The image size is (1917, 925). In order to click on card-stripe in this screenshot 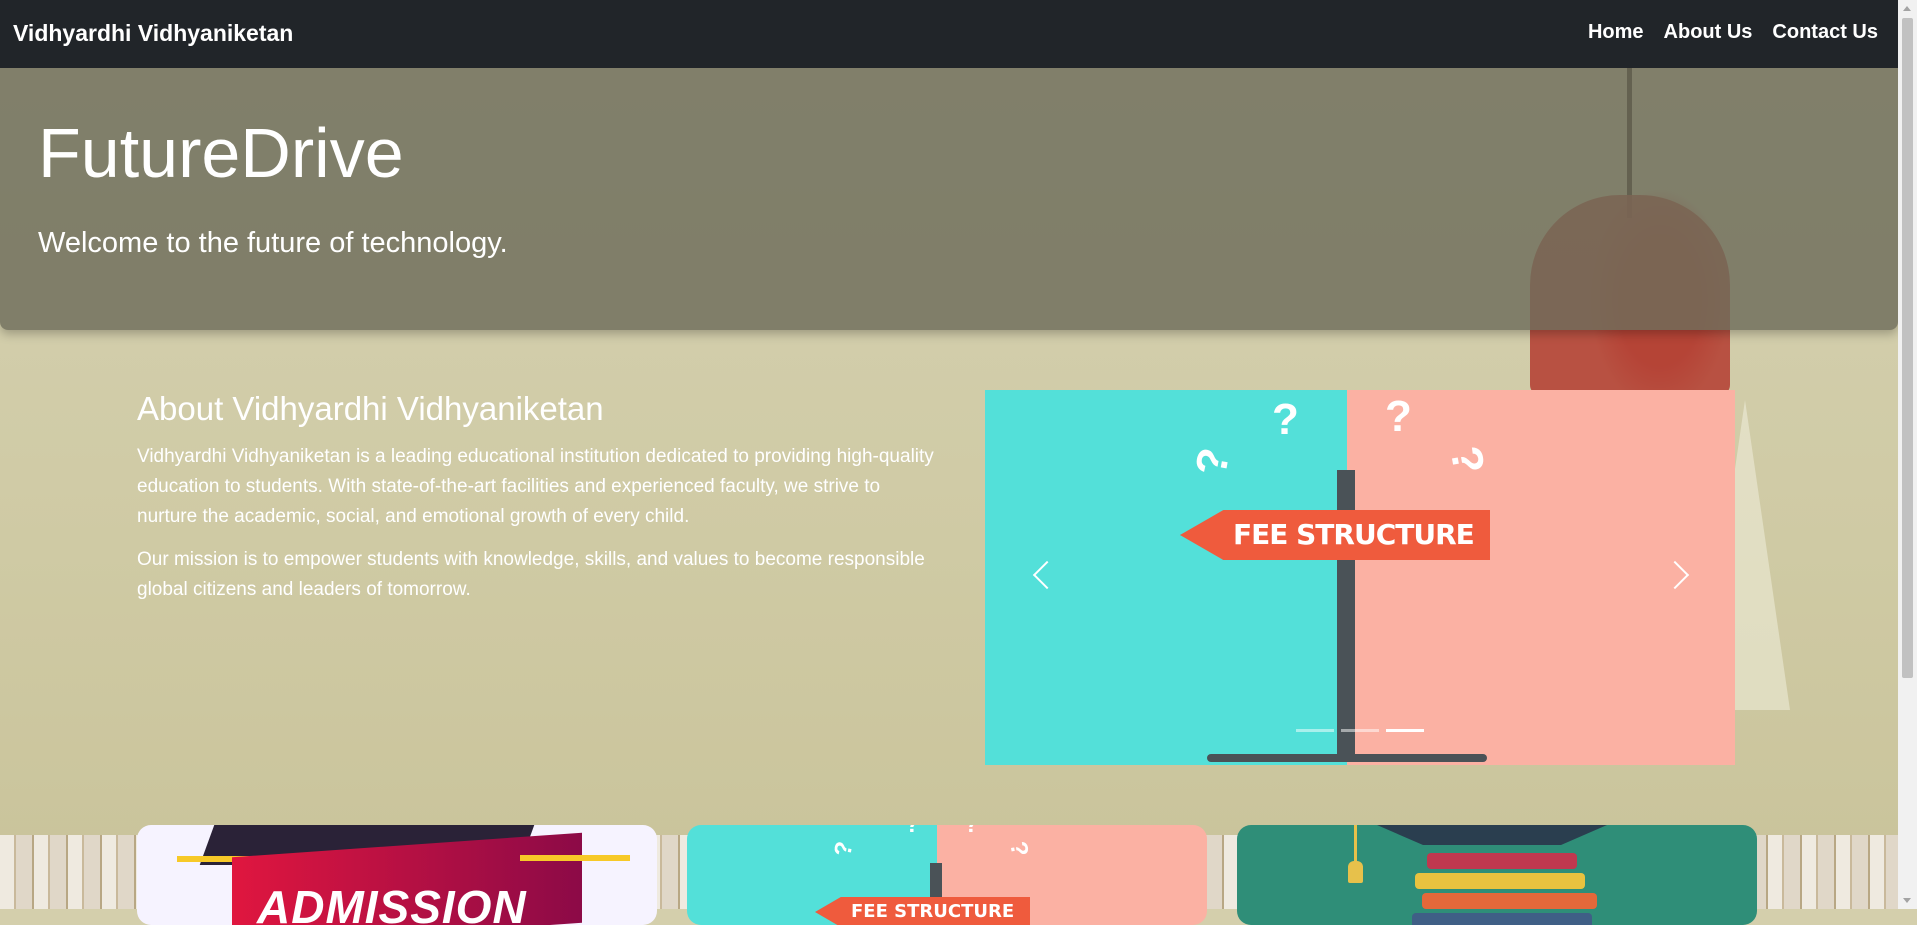, I will do `click(575, 858)`.